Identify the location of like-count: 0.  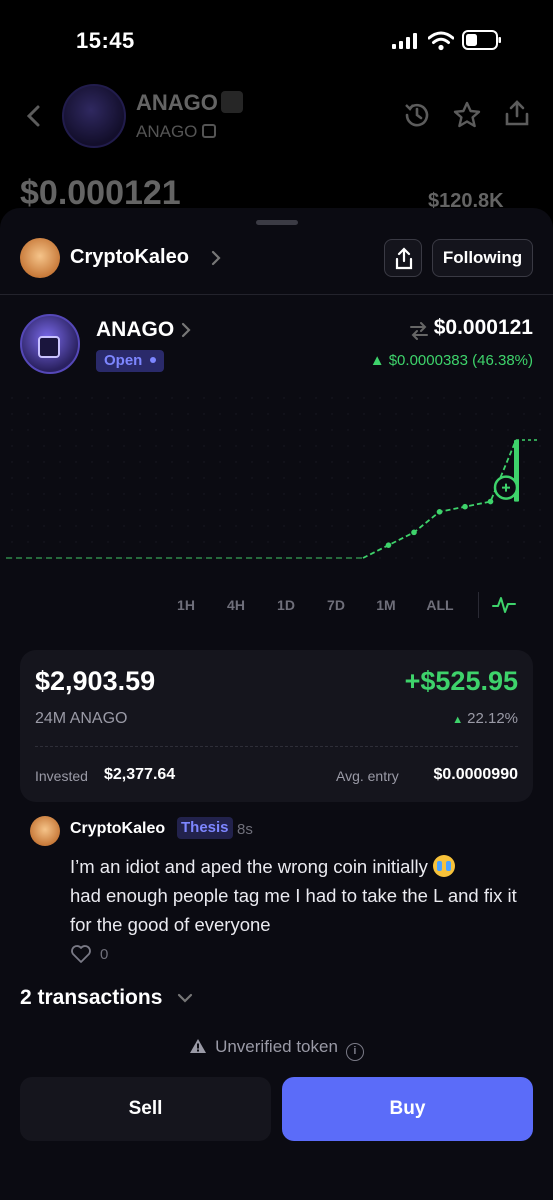
(104, 954).